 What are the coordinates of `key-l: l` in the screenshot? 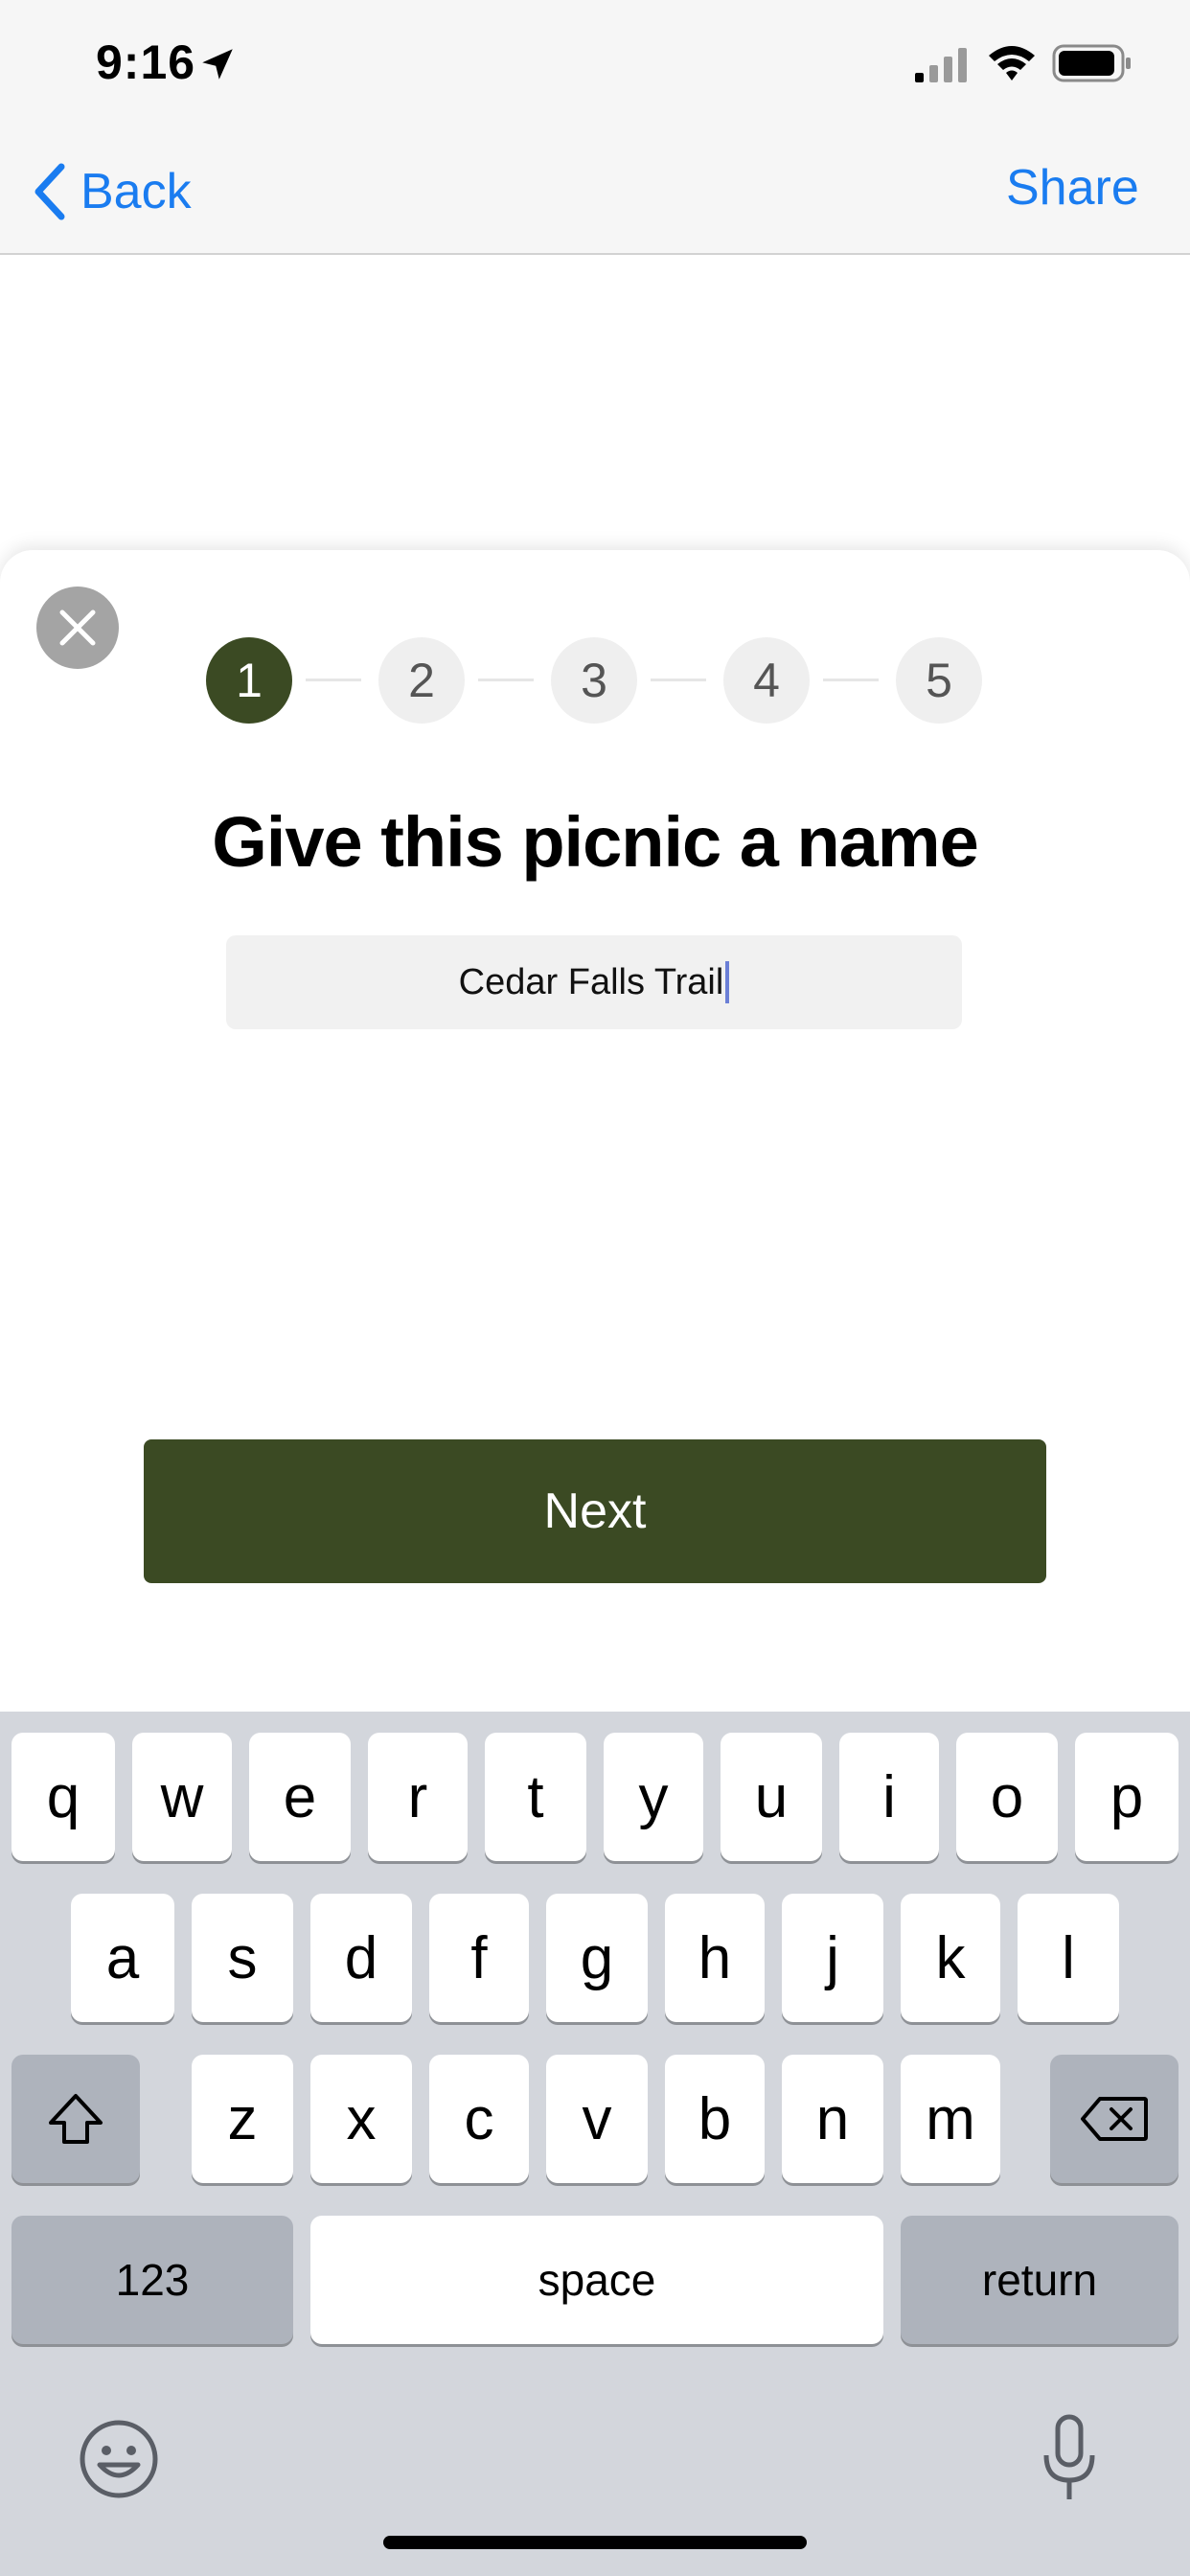 It's located at (1069, 1958).